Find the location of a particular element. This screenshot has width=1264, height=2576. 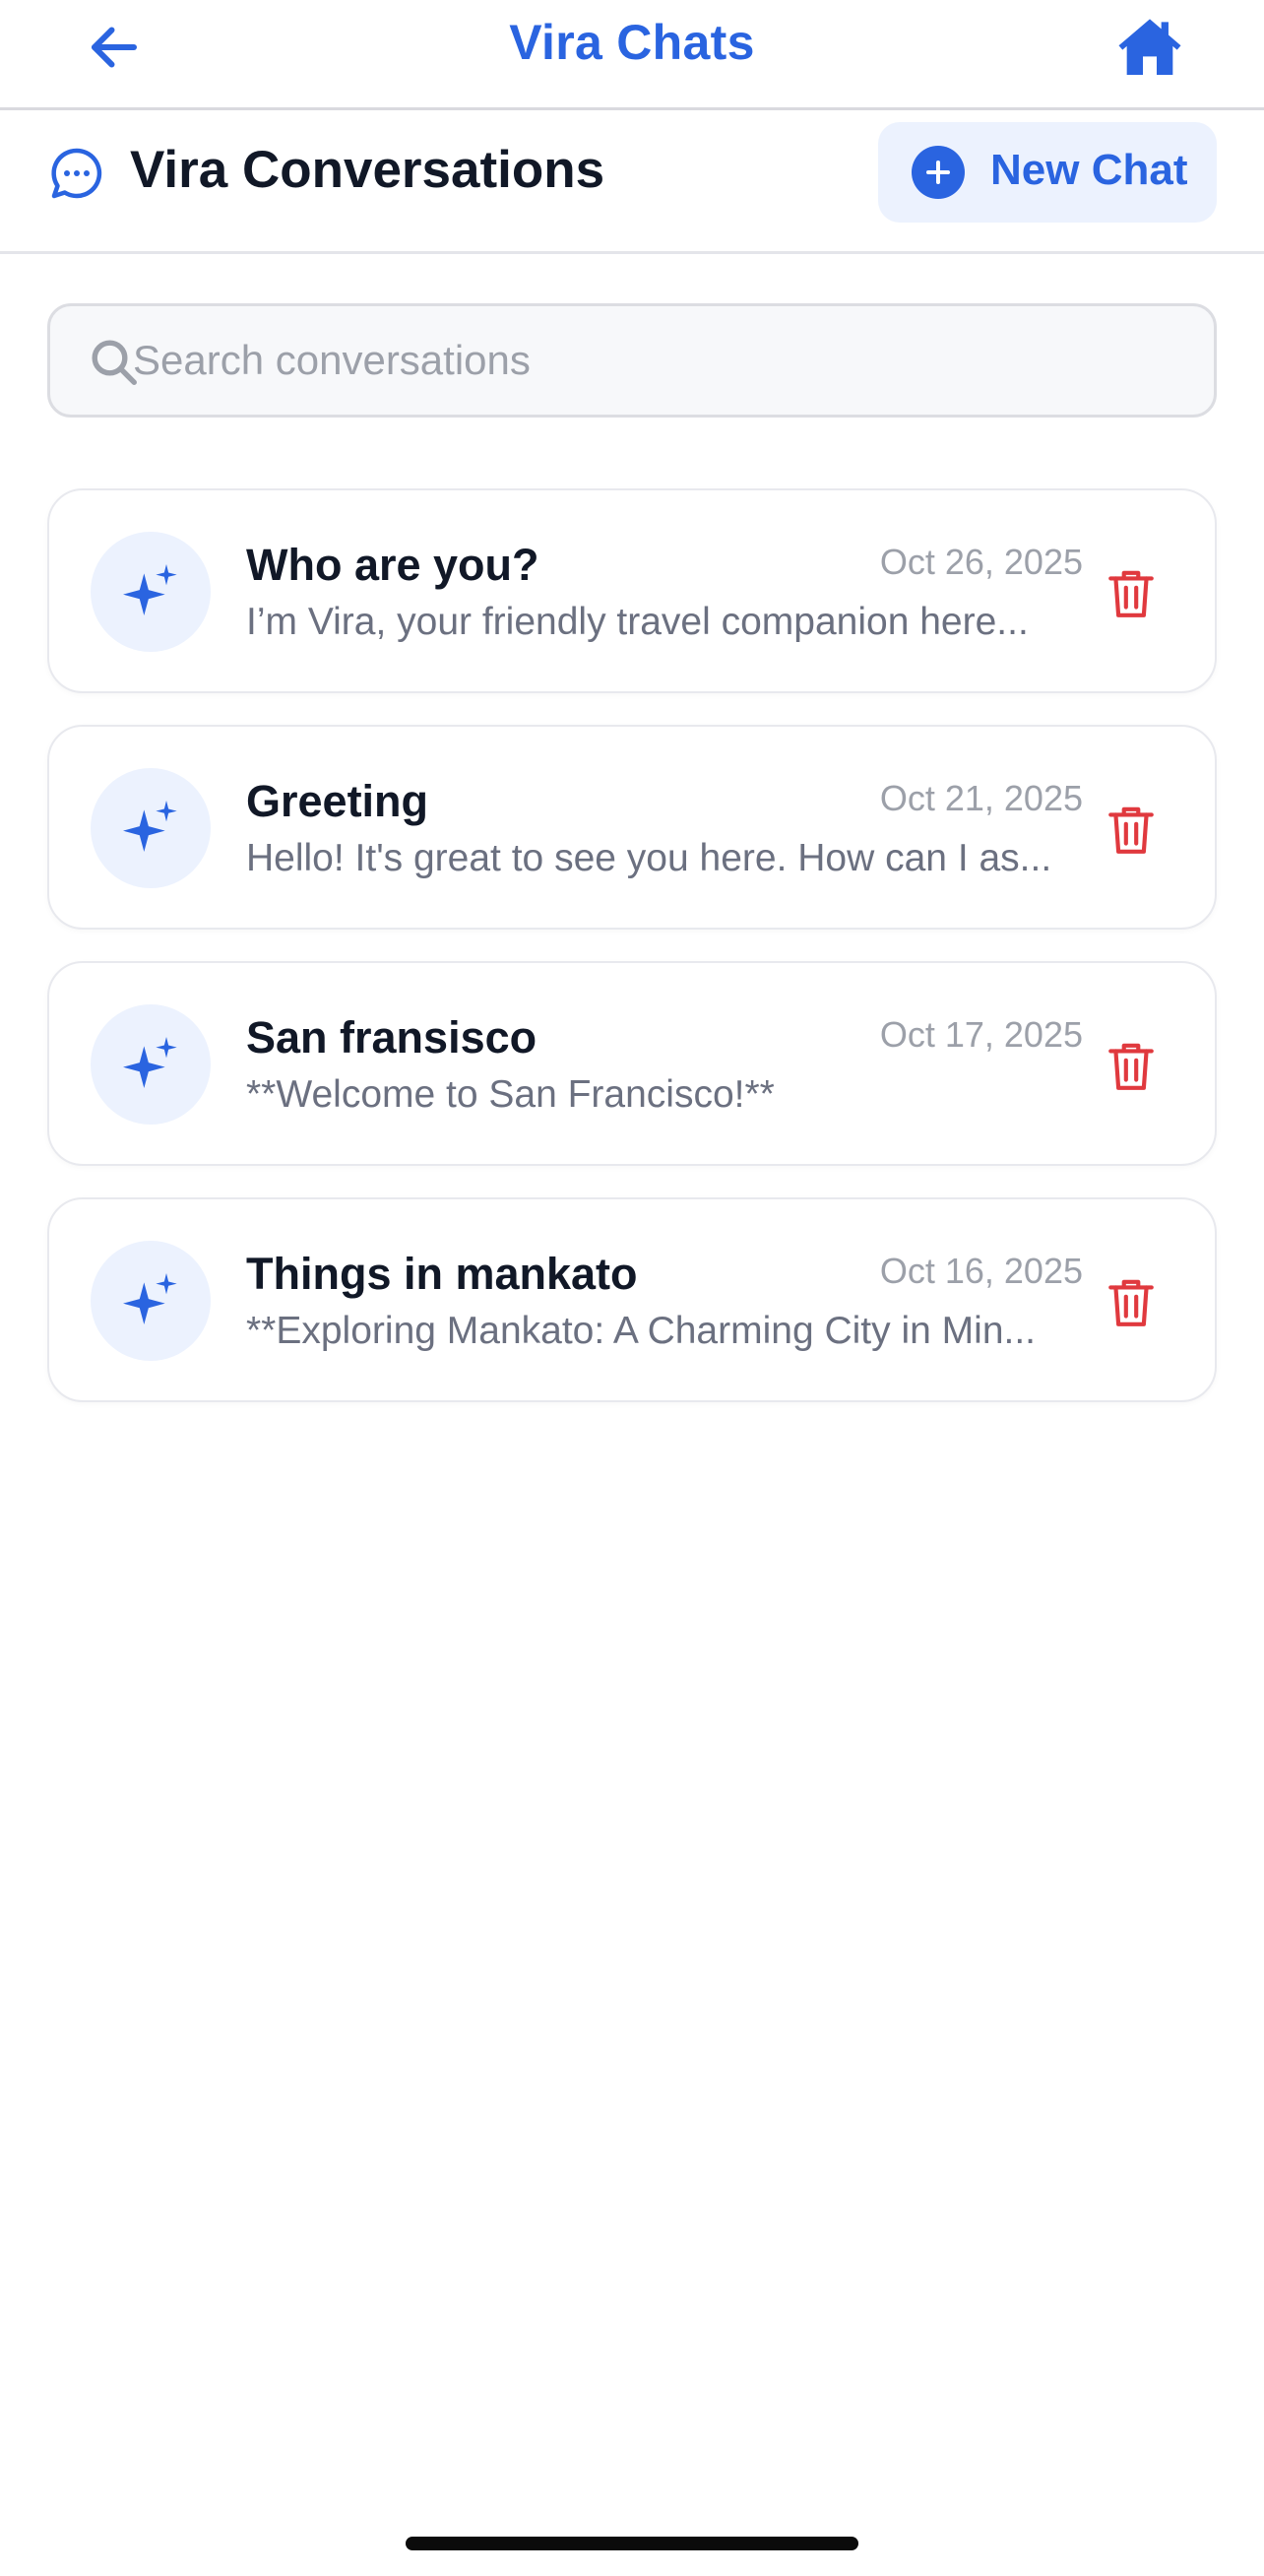

search-bar is located at coordinates (632, 360).